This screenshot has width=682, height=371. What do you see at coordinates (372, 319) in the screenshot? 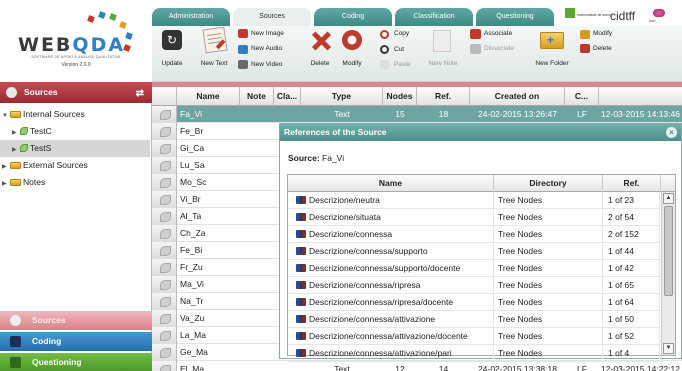
I see `node-name: Descrizione/connessa/attivazione` at bounding box center [372, 319].